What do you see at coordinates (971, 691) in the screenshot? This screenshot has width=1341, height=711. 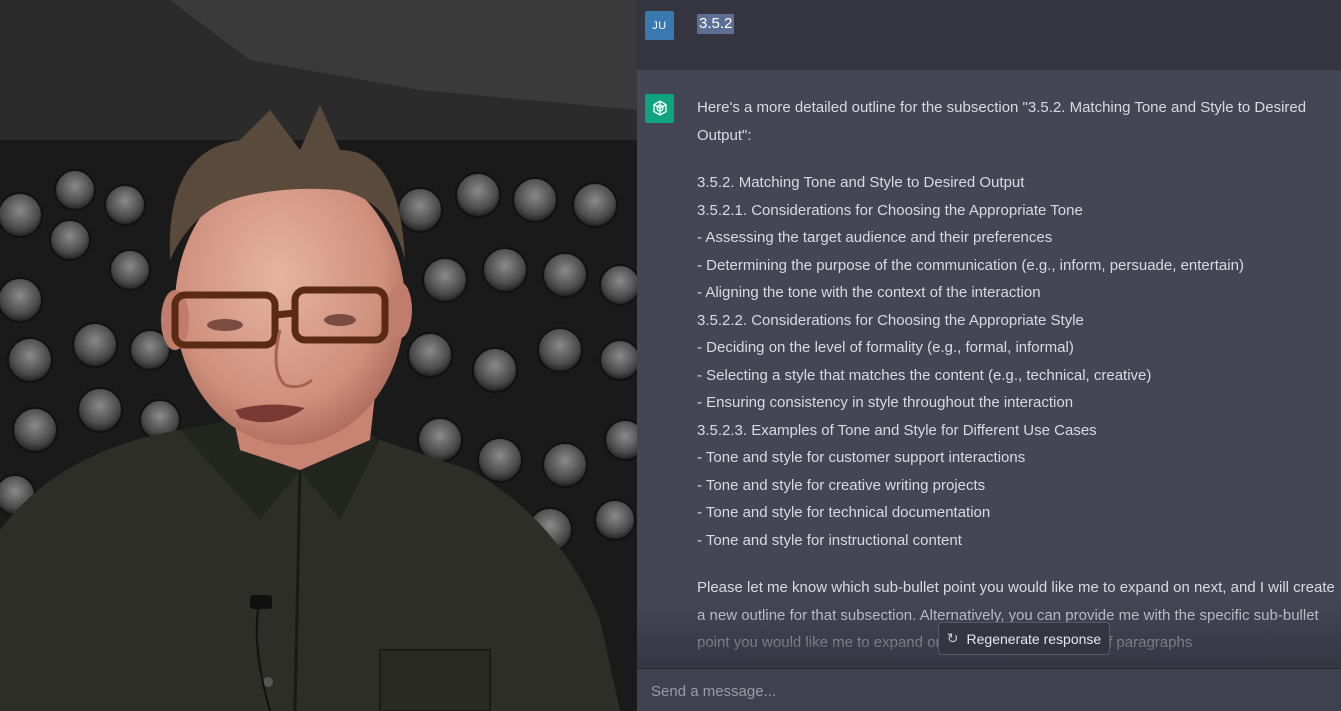 I see `message-input` at bounding box center [971, 691].